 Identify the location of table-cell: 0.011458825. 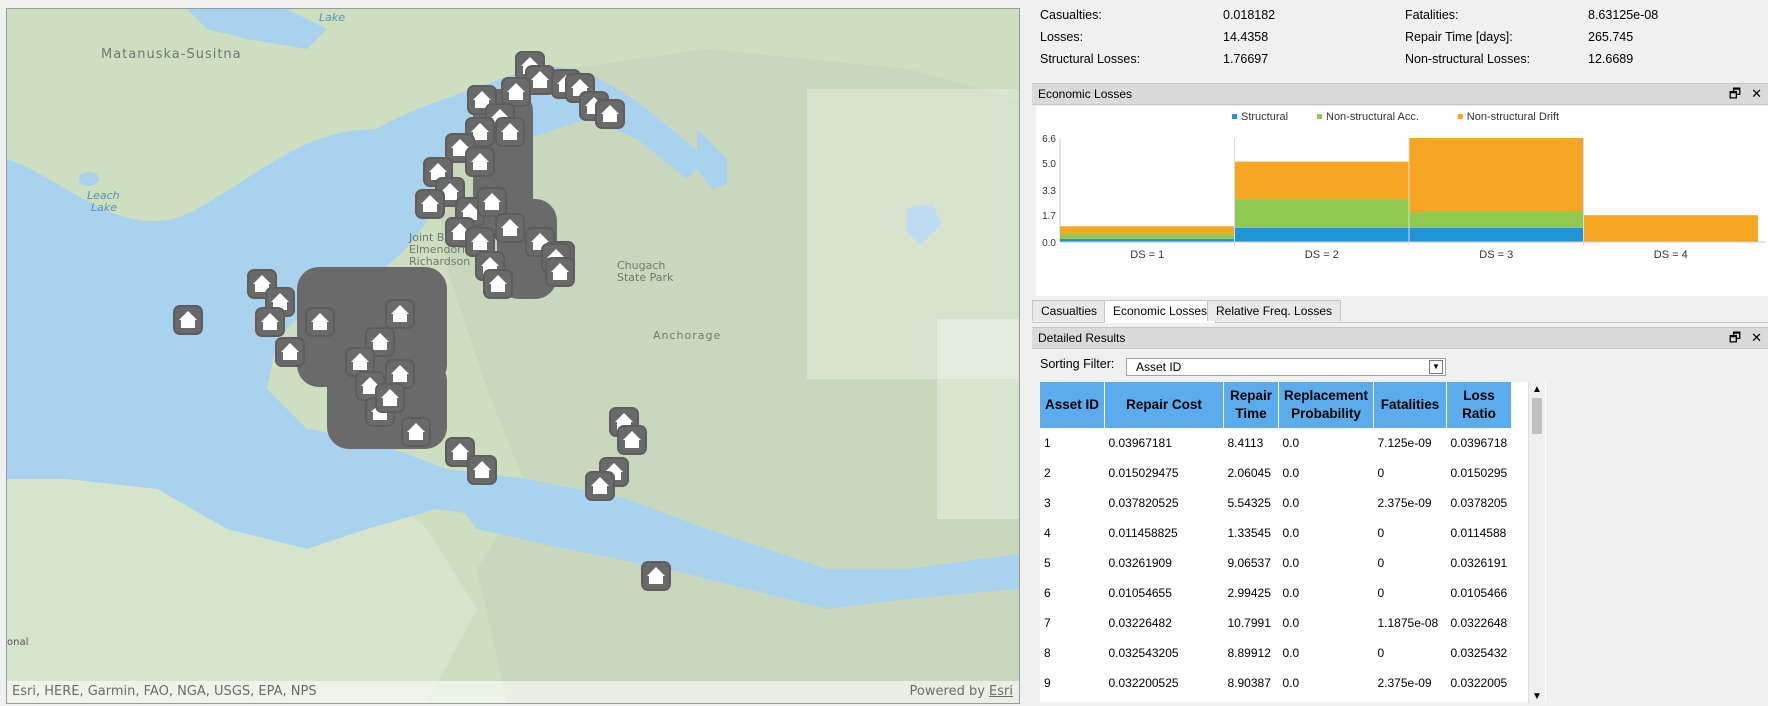
(1143, 533).